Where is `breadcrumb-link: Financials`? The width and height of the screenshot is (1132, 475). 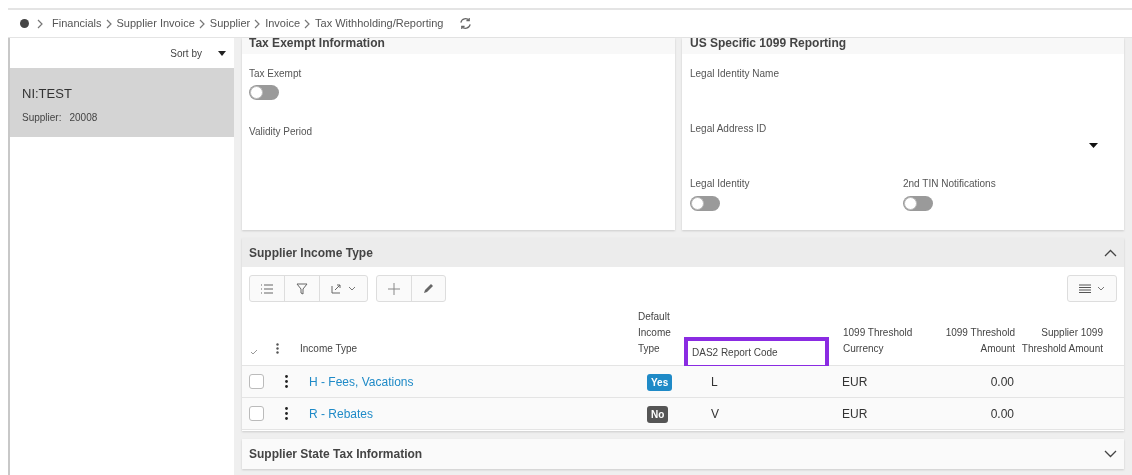
breadcrumb-link: Financials is located at coordinates (77, 23).